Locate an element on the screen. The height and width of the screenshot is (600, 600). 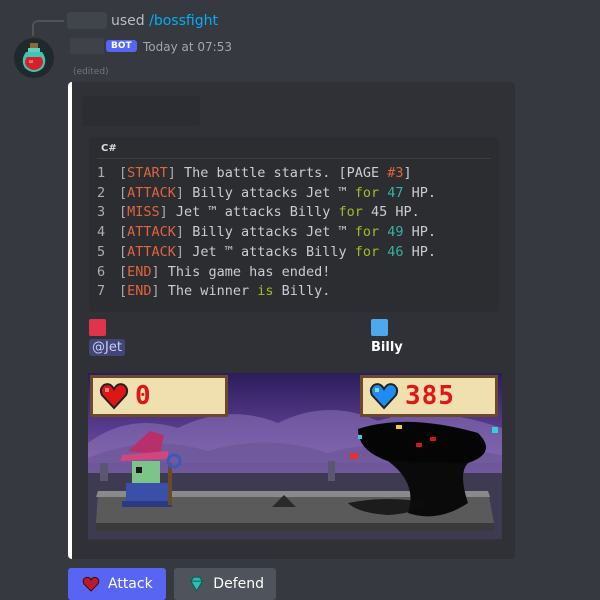
blue-heart-icon is located at coordinates (384, 396).